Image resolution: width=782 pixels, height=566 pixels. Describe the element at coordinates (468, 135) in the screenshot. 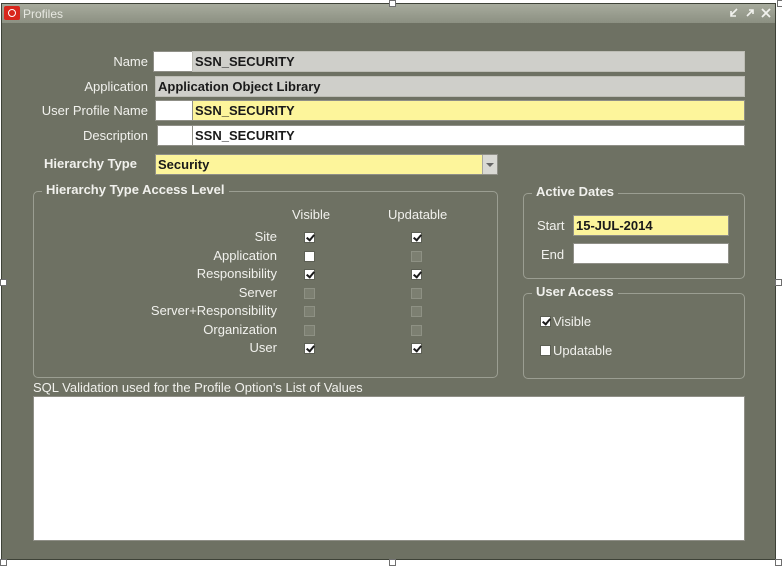

I see `description-field: SSN_SECURITY` at that location.